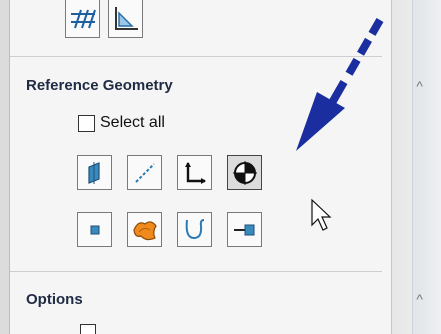 The width and height of the screenshot is (441, 334). I want to click on select-all-label: Select all, so click(132, 122).